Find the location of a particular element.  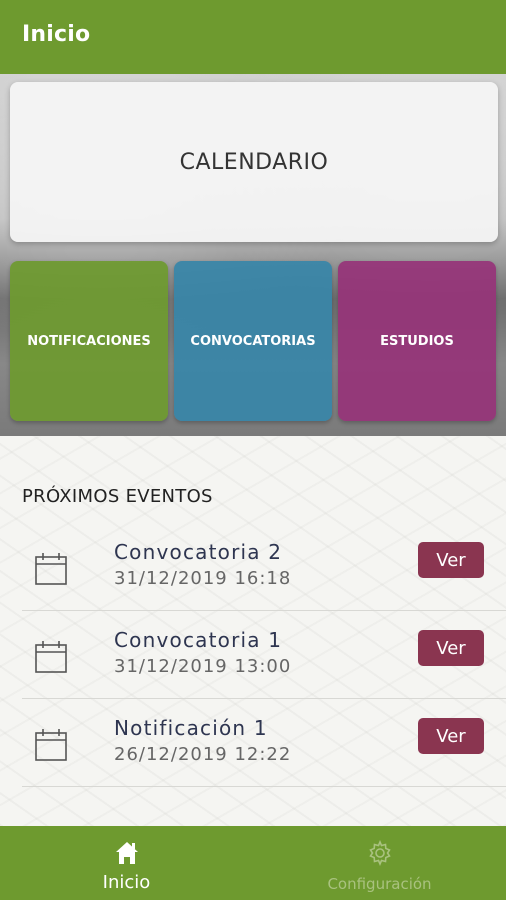

notifications-tile: NOTIFICACIONES is located at coordinates (89, 341).